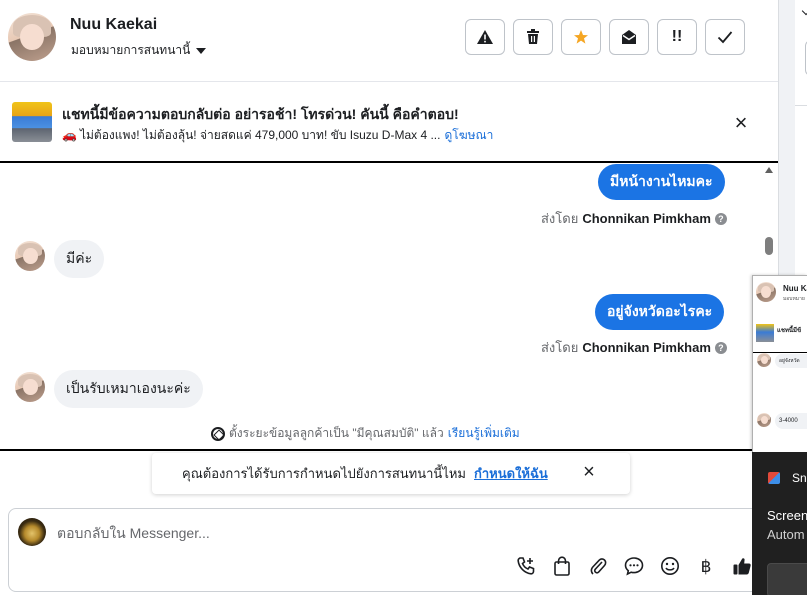  I want to click on warning-icon, so click(485, 37).